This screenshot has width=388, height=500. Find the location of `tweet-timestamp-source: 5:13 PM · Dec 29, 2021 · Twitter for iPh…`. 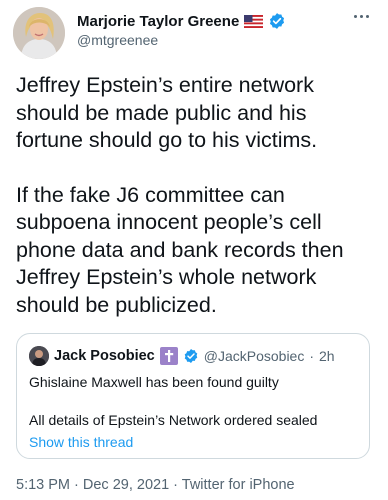

tweet-timestamp-source: 5:13 PM · Dec 29, 2021 · Twitter for iPh… is located at coordinates (155, 485).